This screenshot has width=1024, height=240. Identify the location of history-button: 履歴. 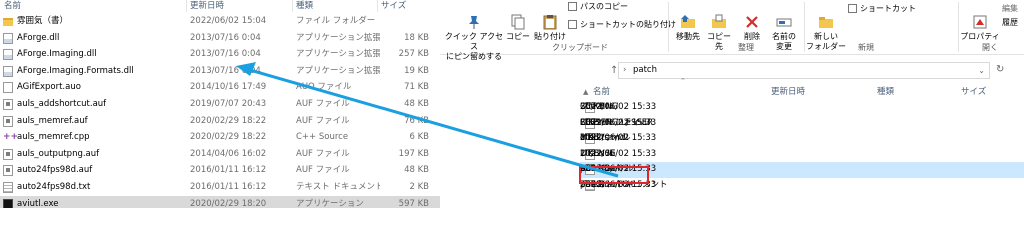
(1013, 23).